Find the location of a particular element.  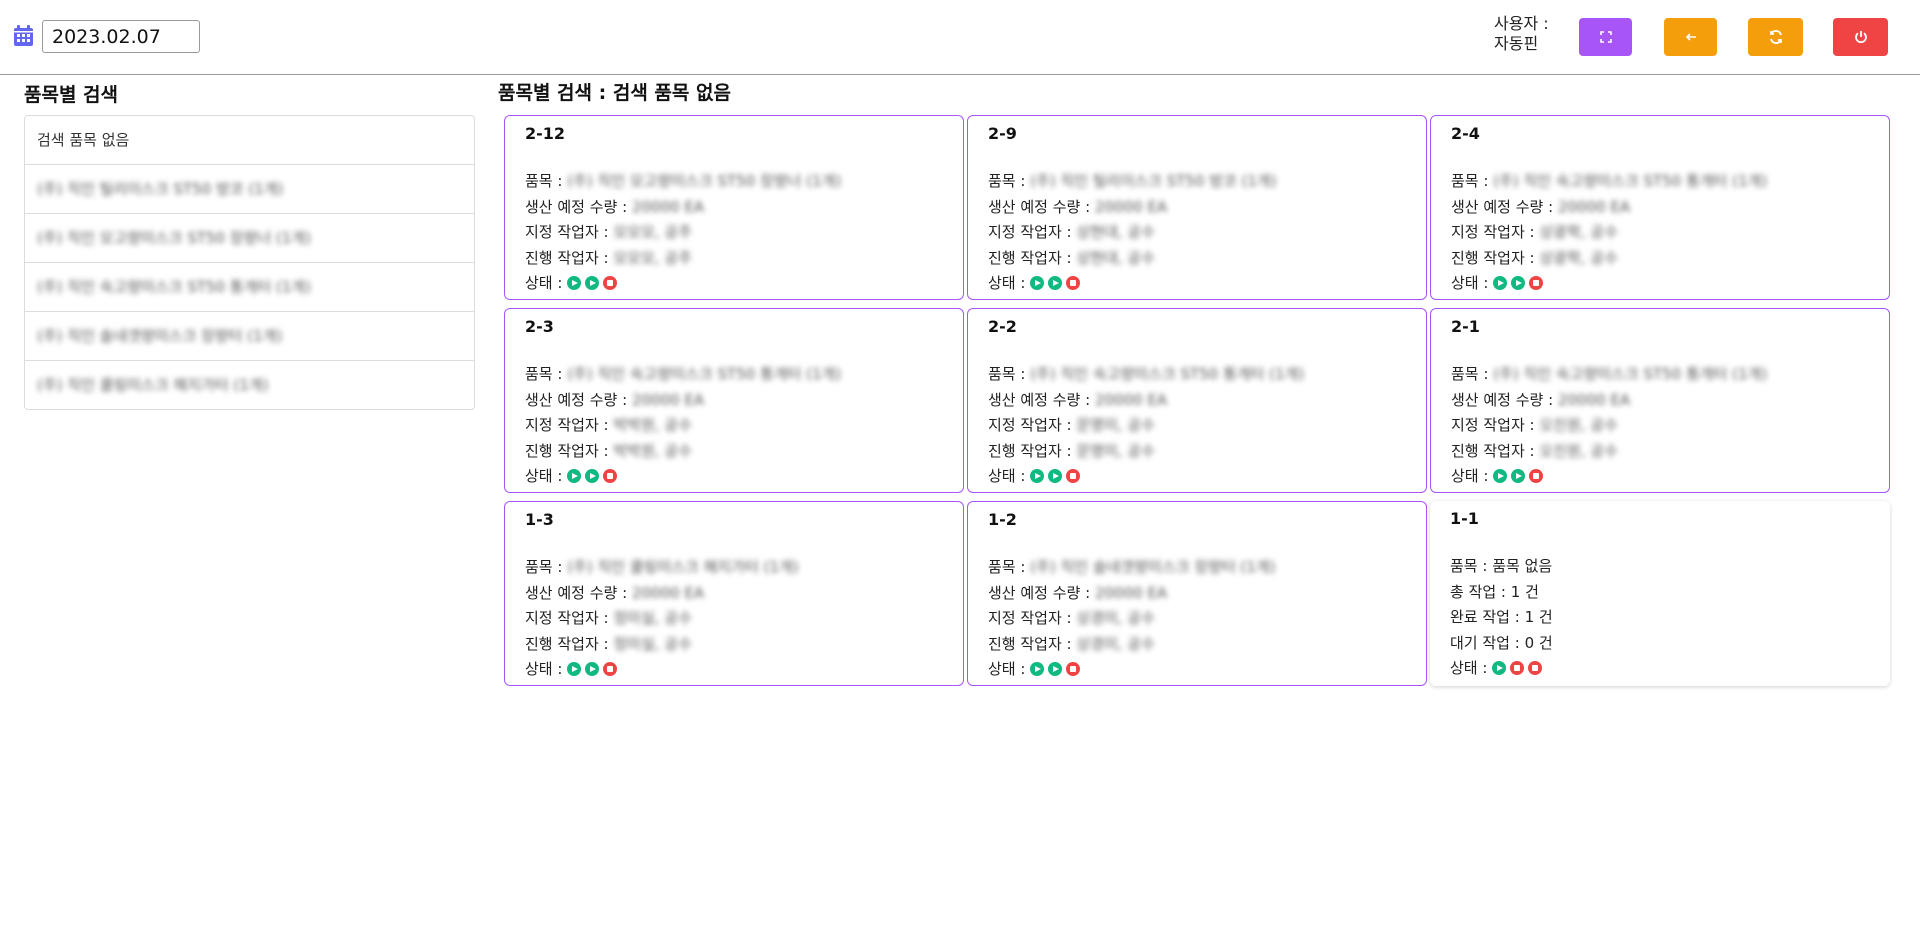

card-title: 1-3 is located at coordinates (539, 519).